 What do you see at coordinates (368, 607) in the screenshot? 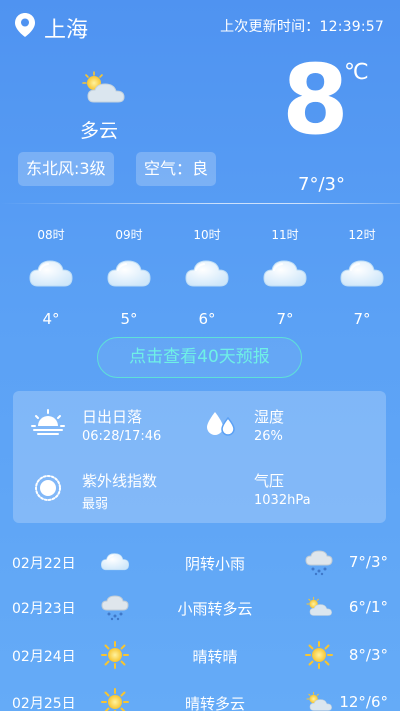
I see `daily-temp-range: 6°/1°` at bounding box center [368, 607].